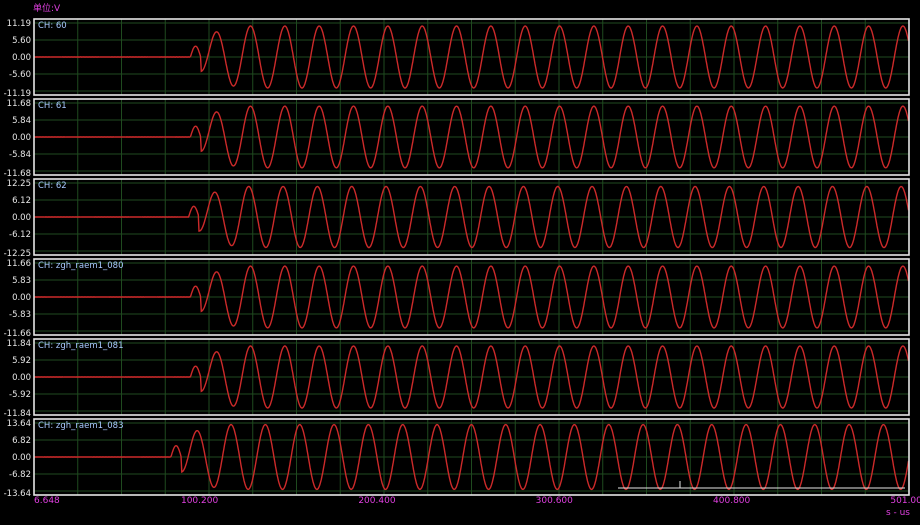  I want to click on y-tick-label: -11.84, so click(17, 414).